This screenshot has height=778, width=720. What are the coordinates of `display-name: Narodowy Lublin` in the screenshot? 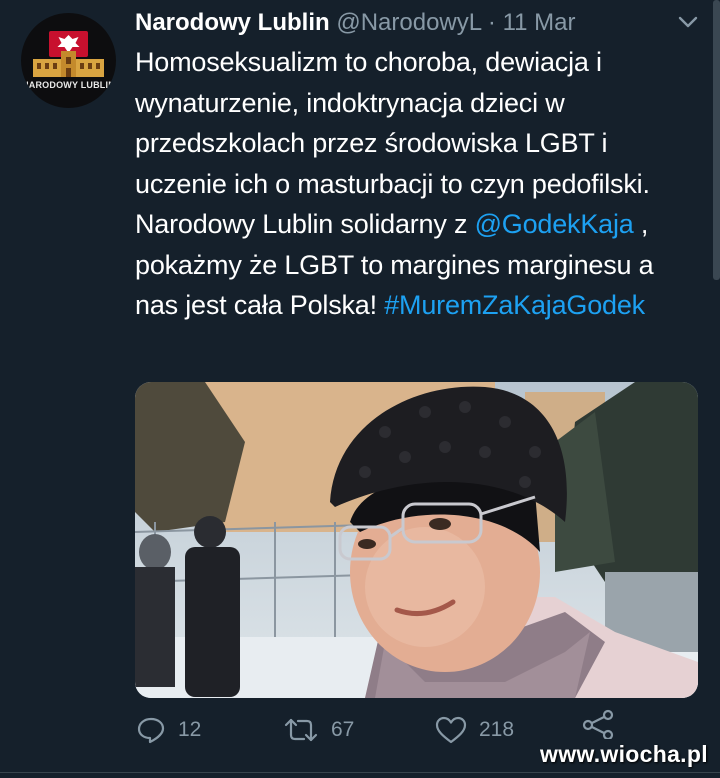 It's located at (232, 22).